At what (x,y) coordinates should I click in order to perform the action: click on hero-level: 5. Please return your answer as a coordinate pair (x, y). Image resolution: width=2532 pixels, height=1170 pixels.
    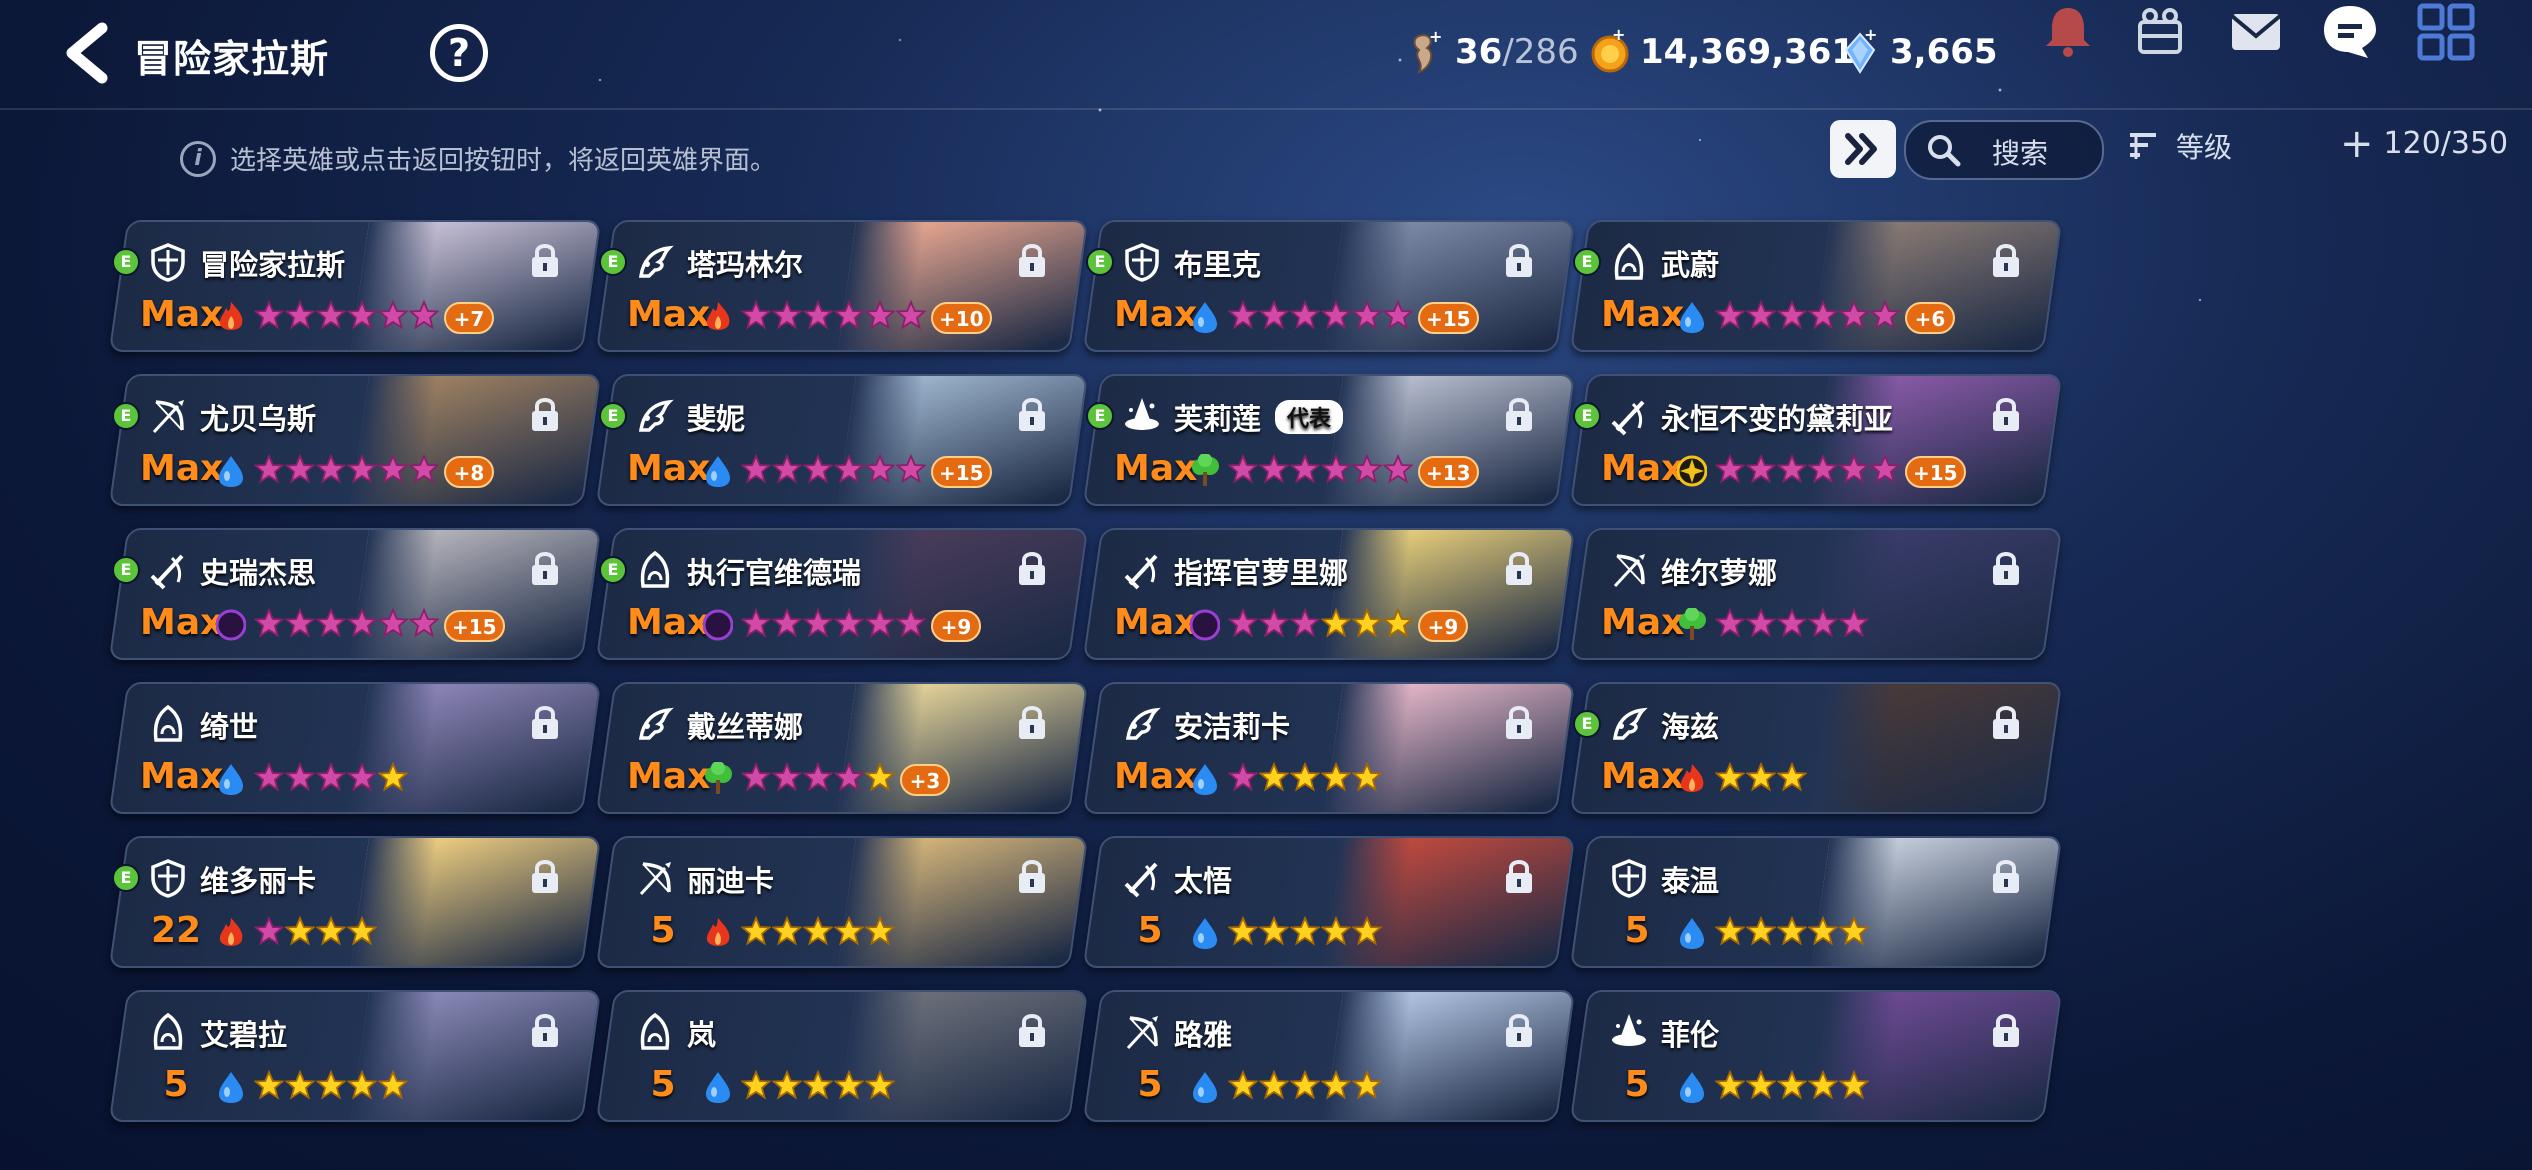
    Looking at the image, I should click on (176, 1084).